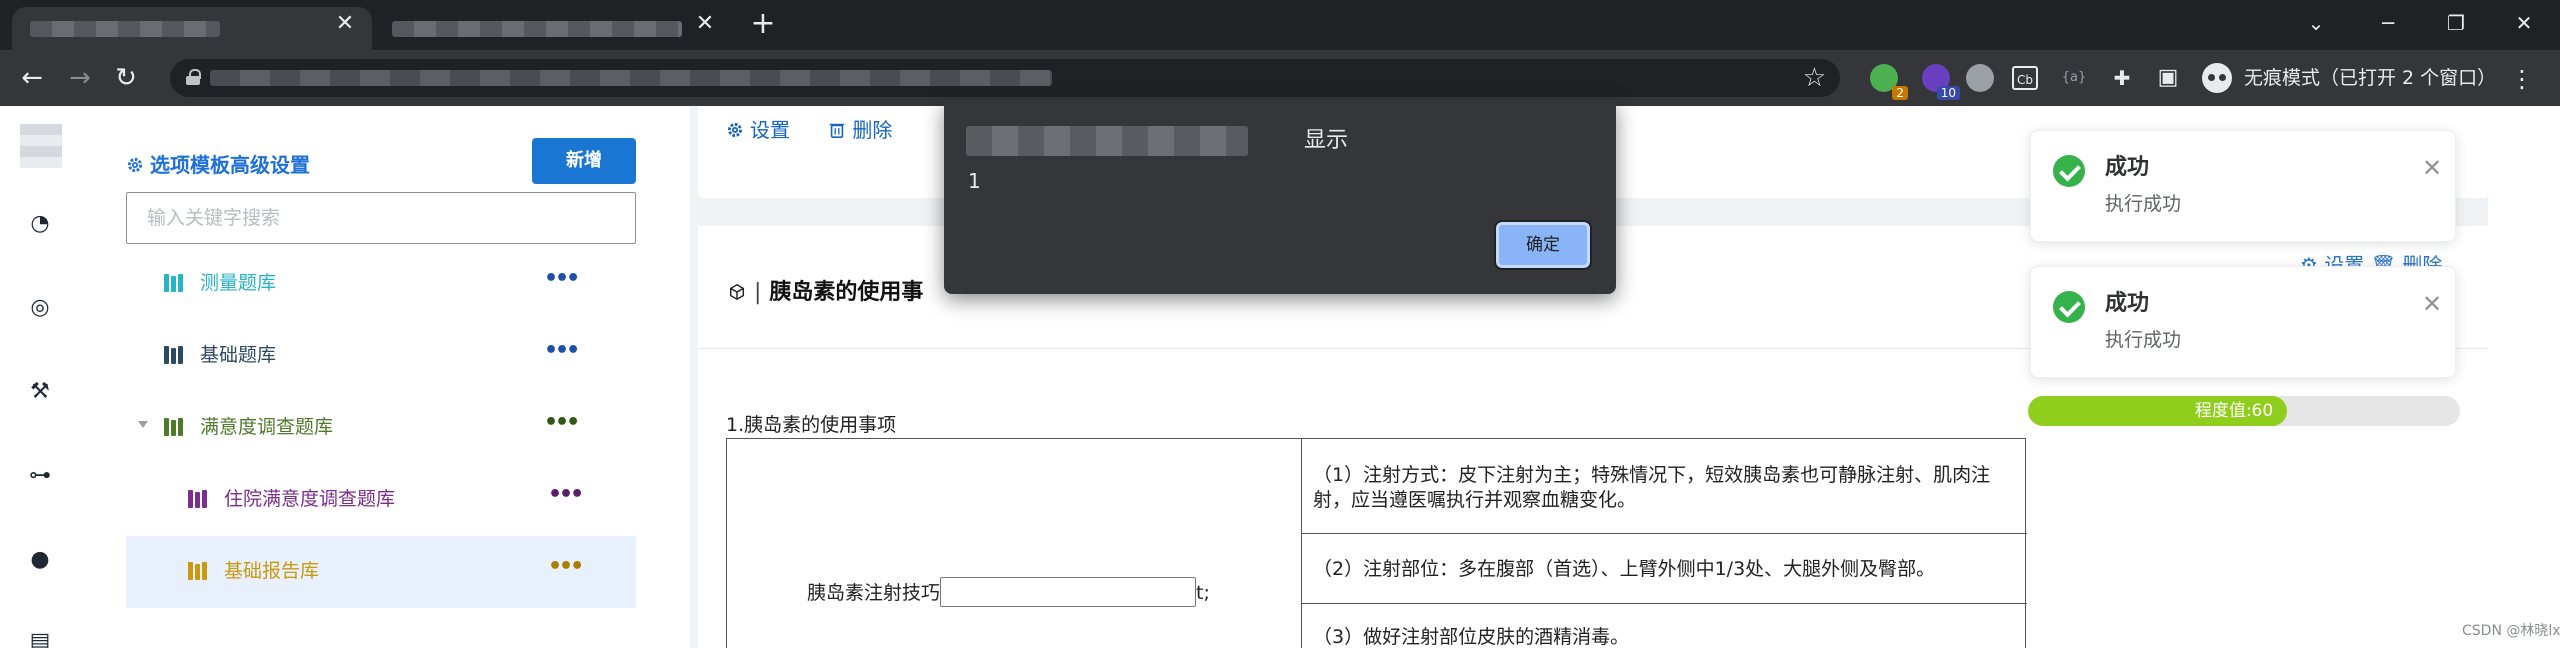 This screenshot has width=2560, height=648. Describe the element at coordinates (2168, 78) in the screenshot. I see `side-panel-icon: ▣` at that location.